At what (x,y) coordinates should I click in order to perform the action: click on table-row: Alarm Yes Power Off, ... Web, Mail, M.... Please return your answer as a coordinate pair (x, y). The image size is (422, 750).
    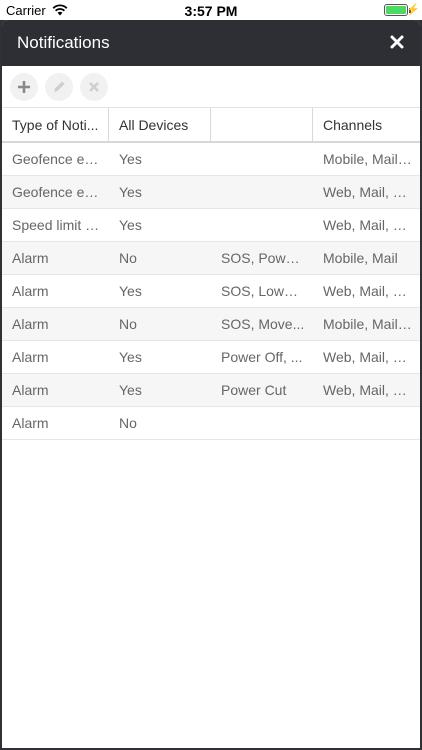
    Looking at the image, I should click on (211, 357).